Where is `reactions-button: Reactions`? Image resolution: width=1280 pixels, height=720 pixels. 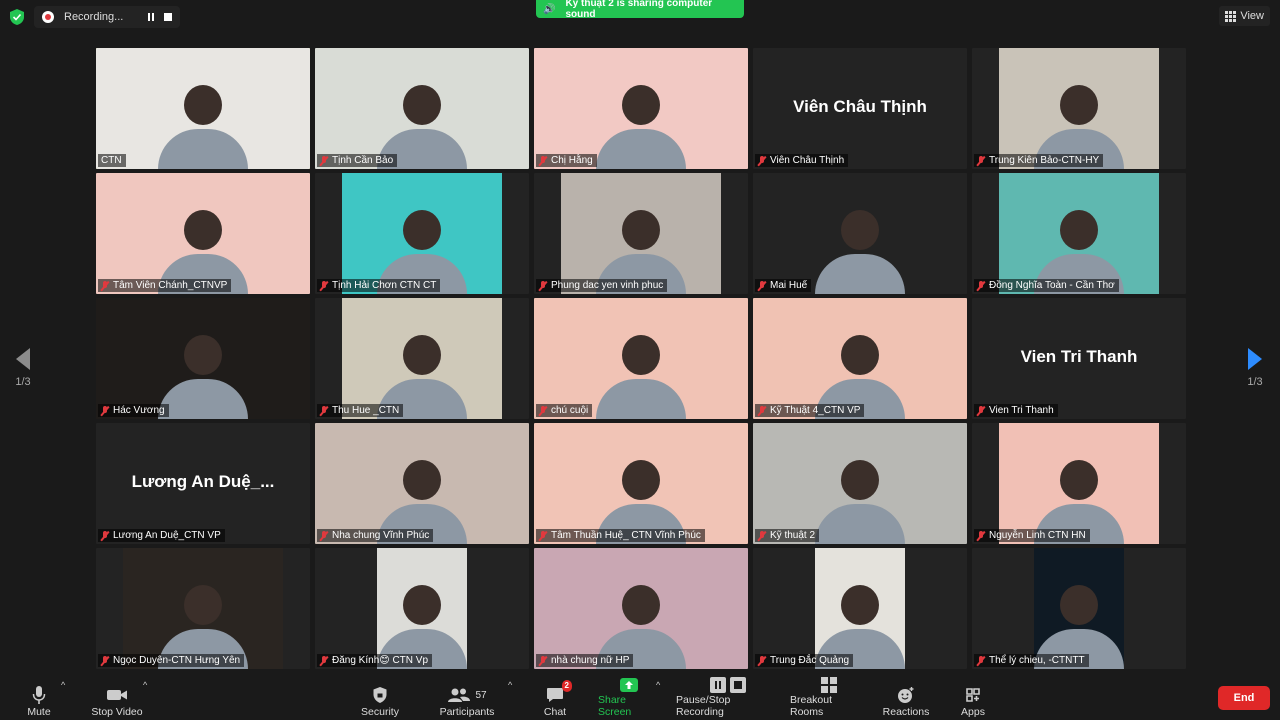 reactions-button: Reactions is located at coordinates (906, 697).